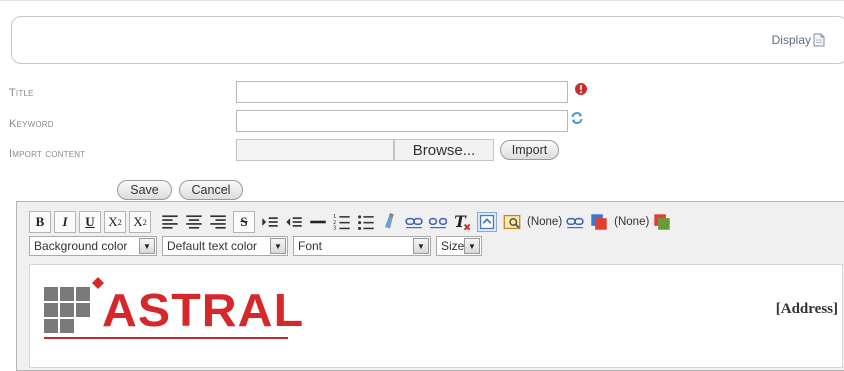  Describe the element at coordinates (581, 89) in the screenshot. I see `required-warning-icon` at that location.